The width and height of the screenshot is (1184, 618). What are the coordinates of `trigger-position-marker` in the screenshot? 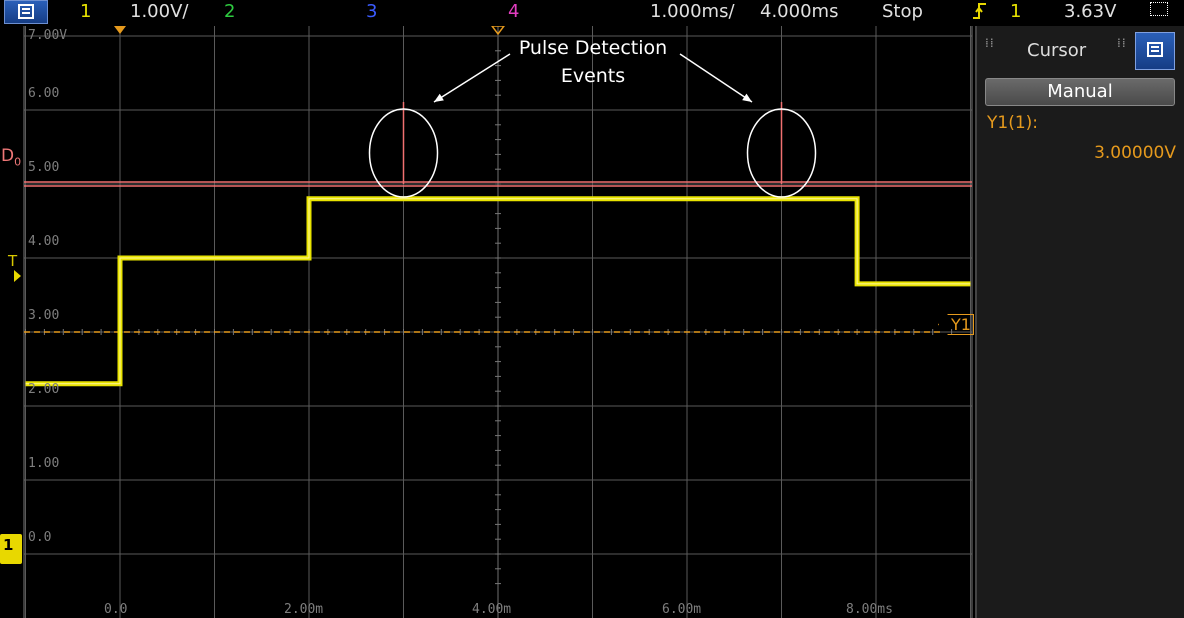 It's located at (120, 30).